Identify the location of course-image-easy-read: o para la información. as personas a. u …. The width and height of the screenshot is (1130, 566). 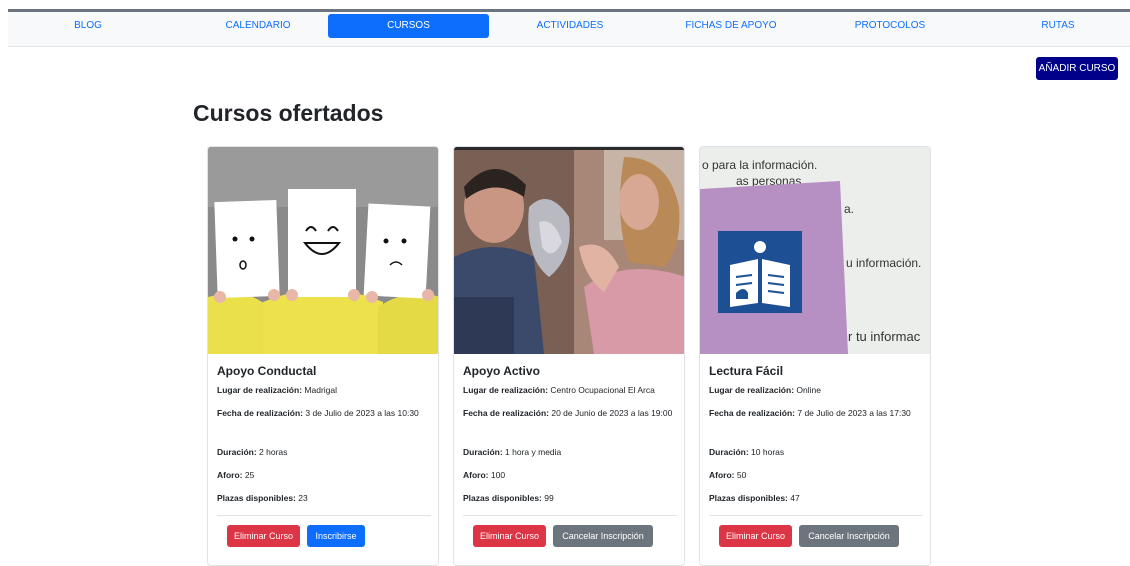
(815, 250).